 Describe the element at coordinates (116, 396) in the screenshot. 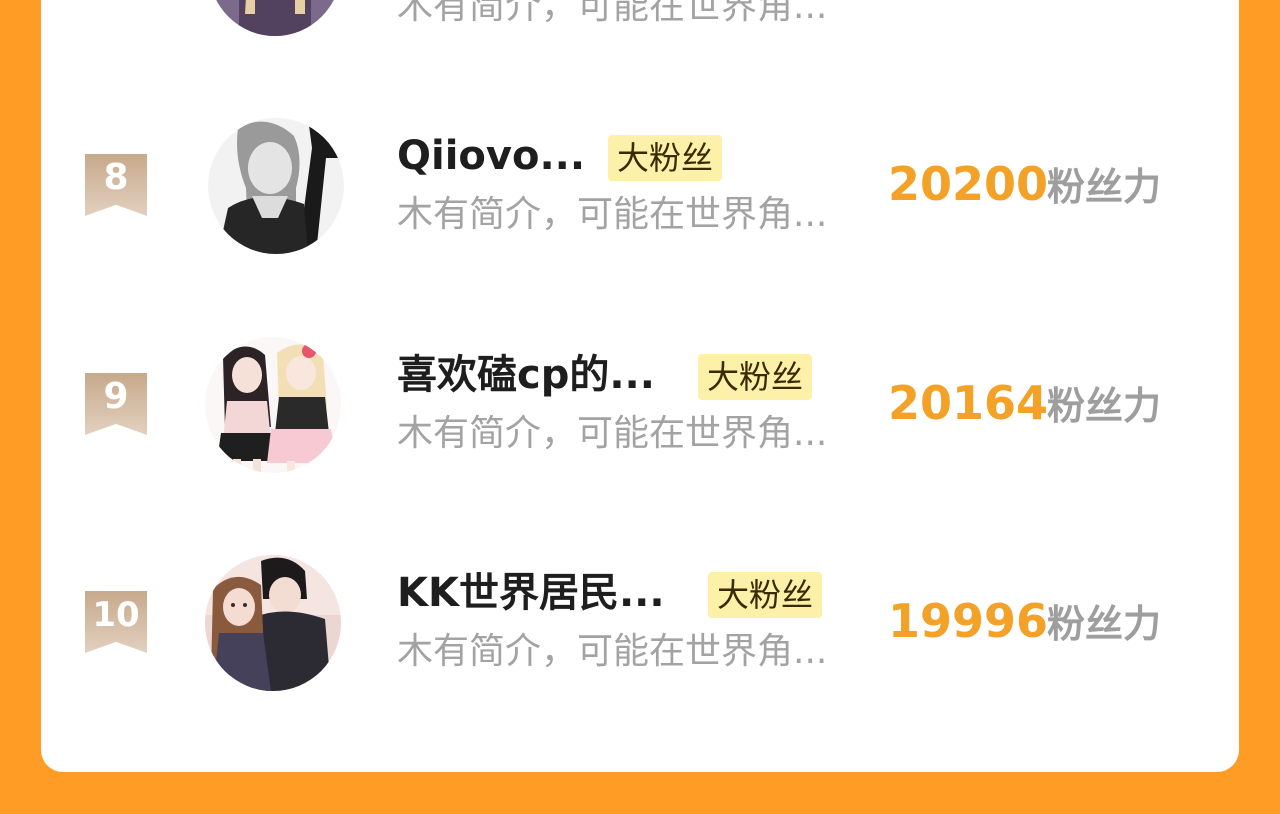

I see `rank-number: 9` at that location.